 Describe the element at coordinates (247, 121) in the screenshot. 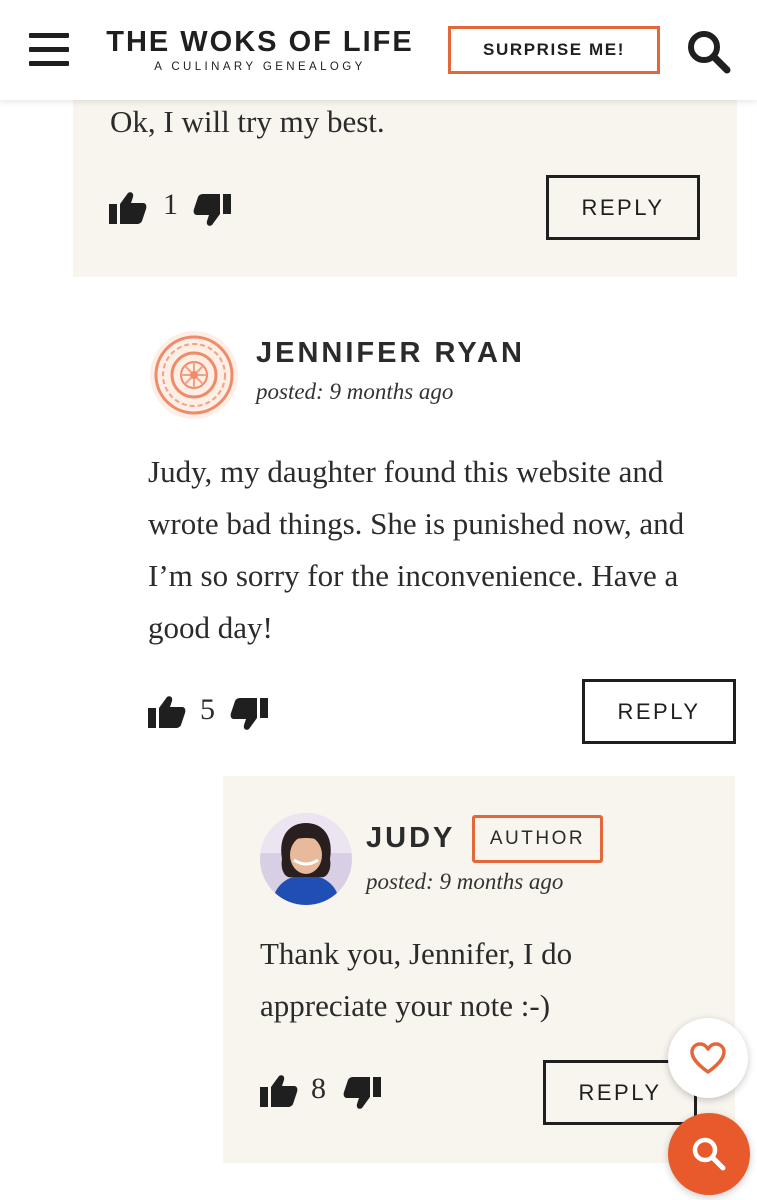

I see `comment-text: Ok, I will try my best.` at that location.